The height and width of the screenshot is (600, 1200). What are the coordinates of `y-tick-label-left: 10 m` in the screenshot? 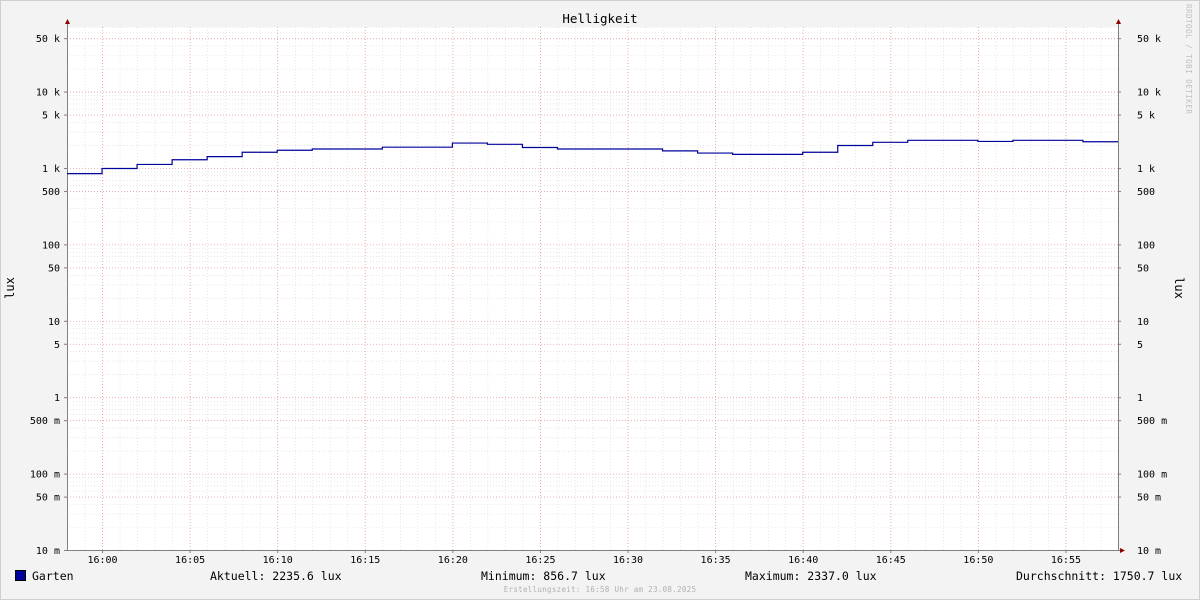 It's located at (48, 551).